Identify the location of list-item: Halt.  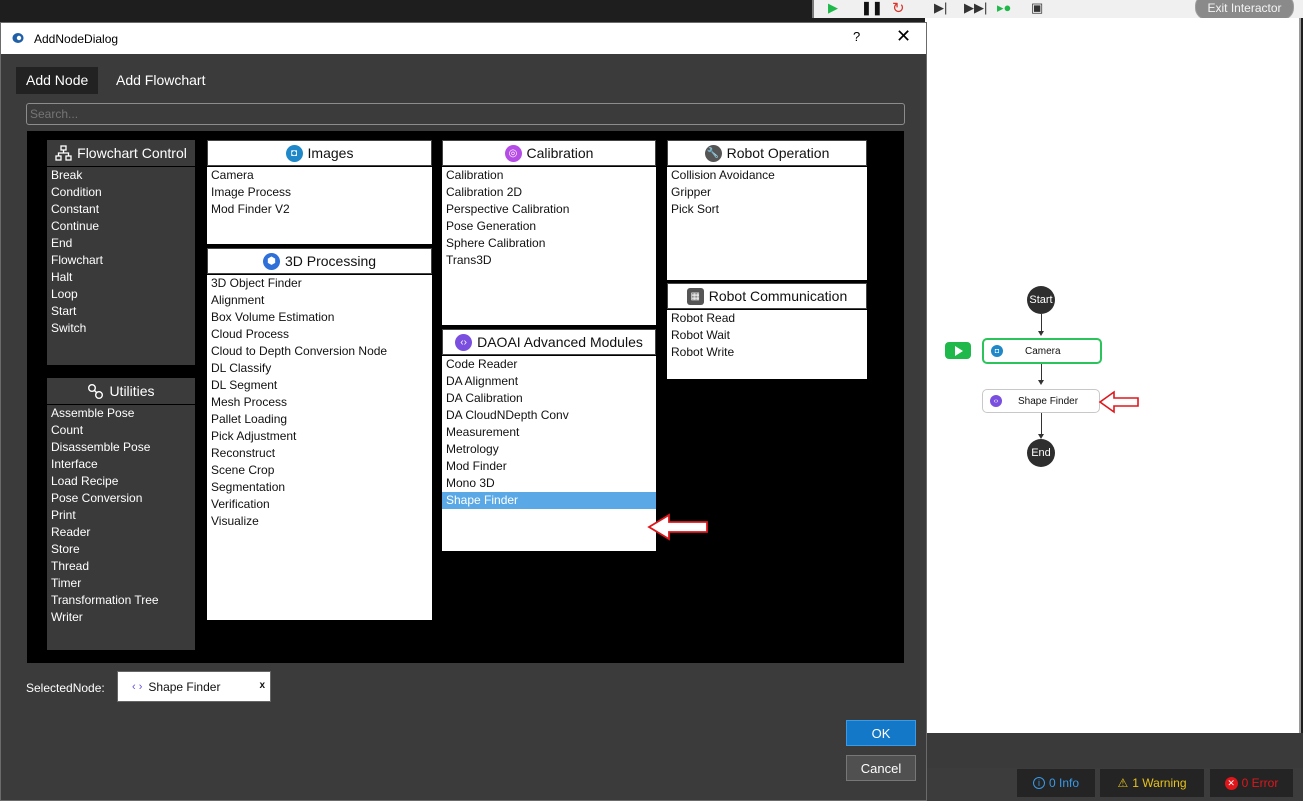
(121, 277).